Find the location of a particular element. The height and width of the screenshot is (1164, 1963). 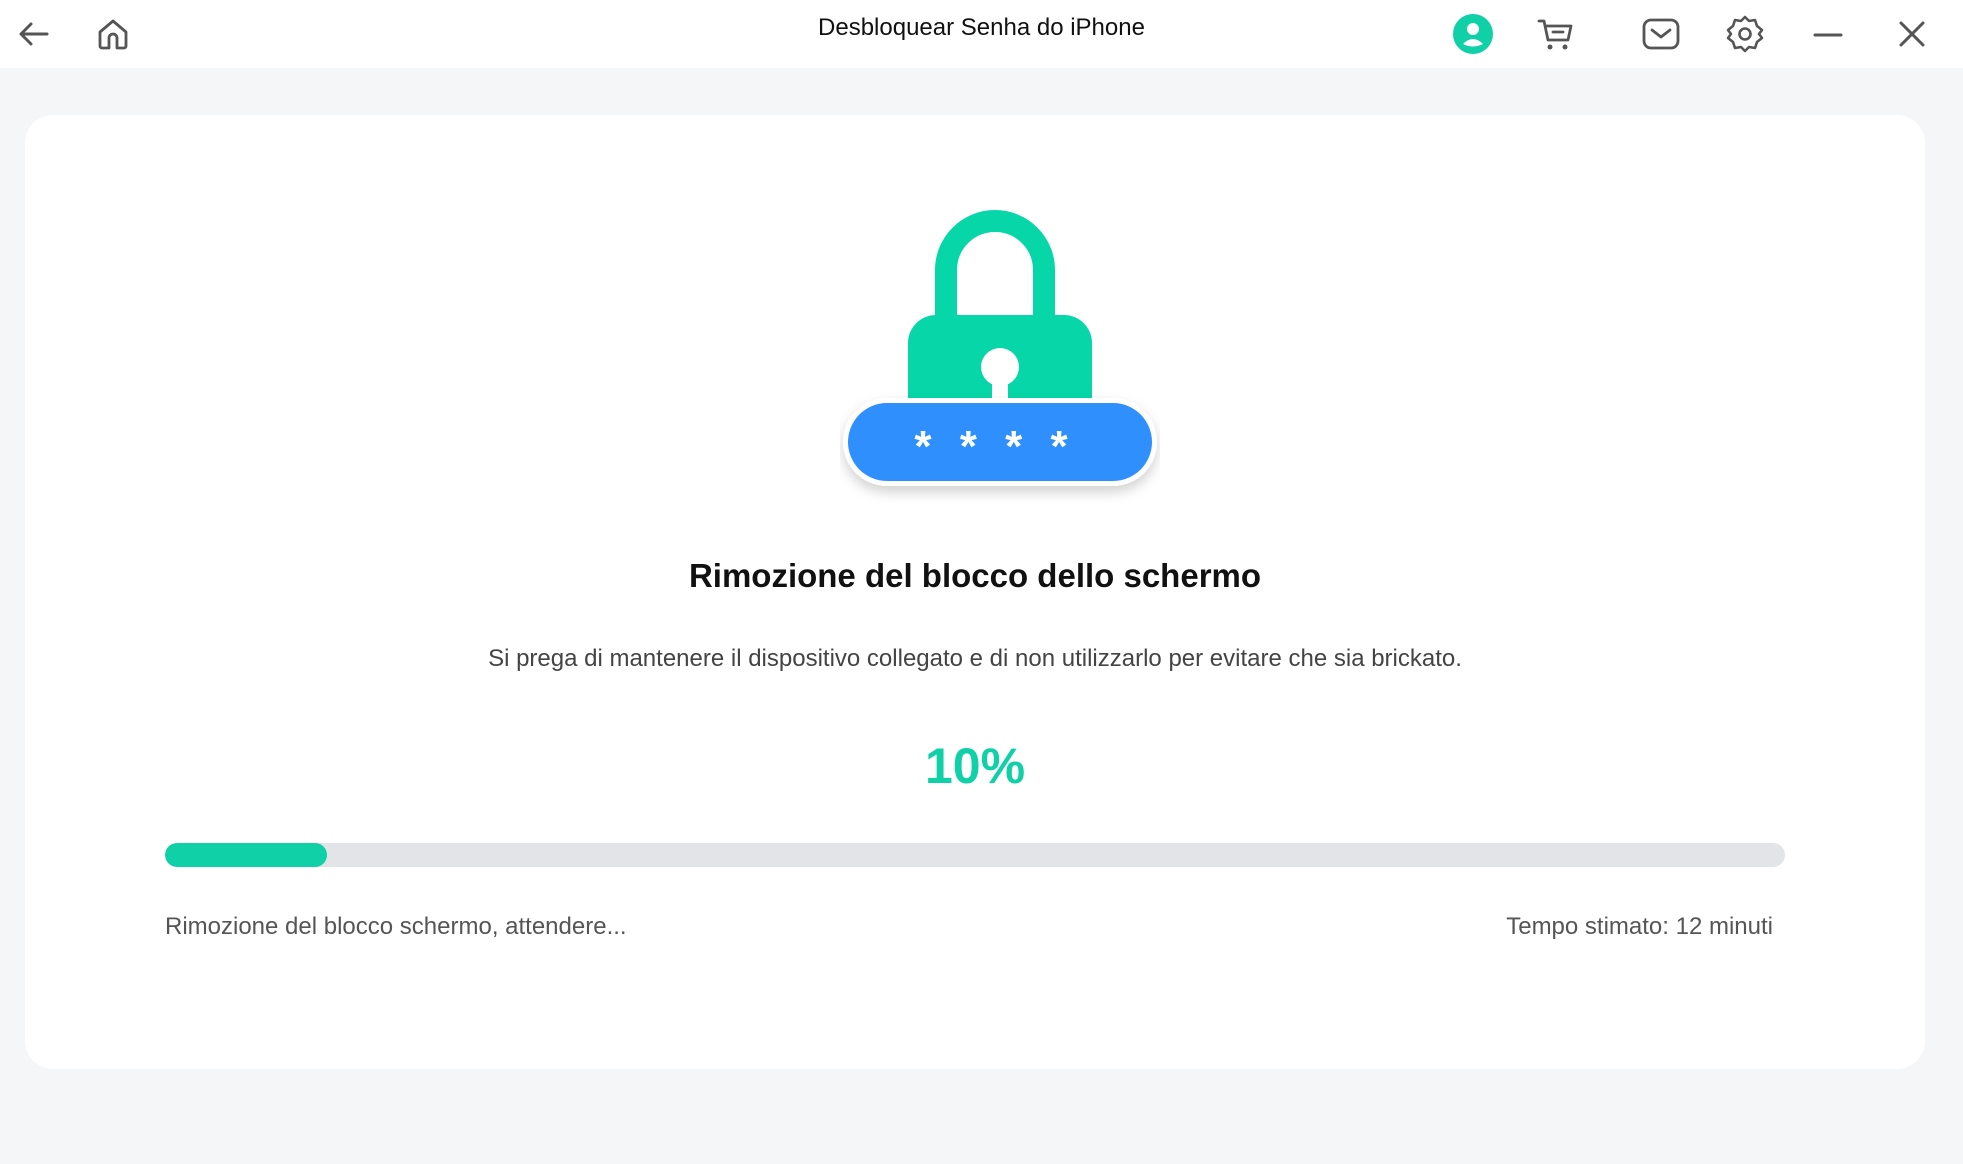

cart-button is located at coordinates (1556, 34).